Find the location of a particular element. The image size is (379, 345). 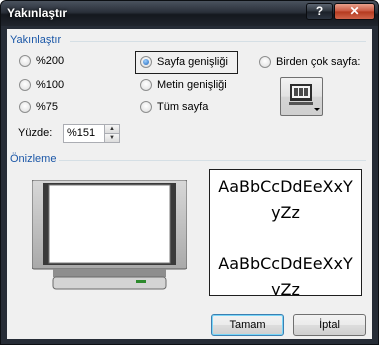

help-button: ? is located at coordinates (319, 11).